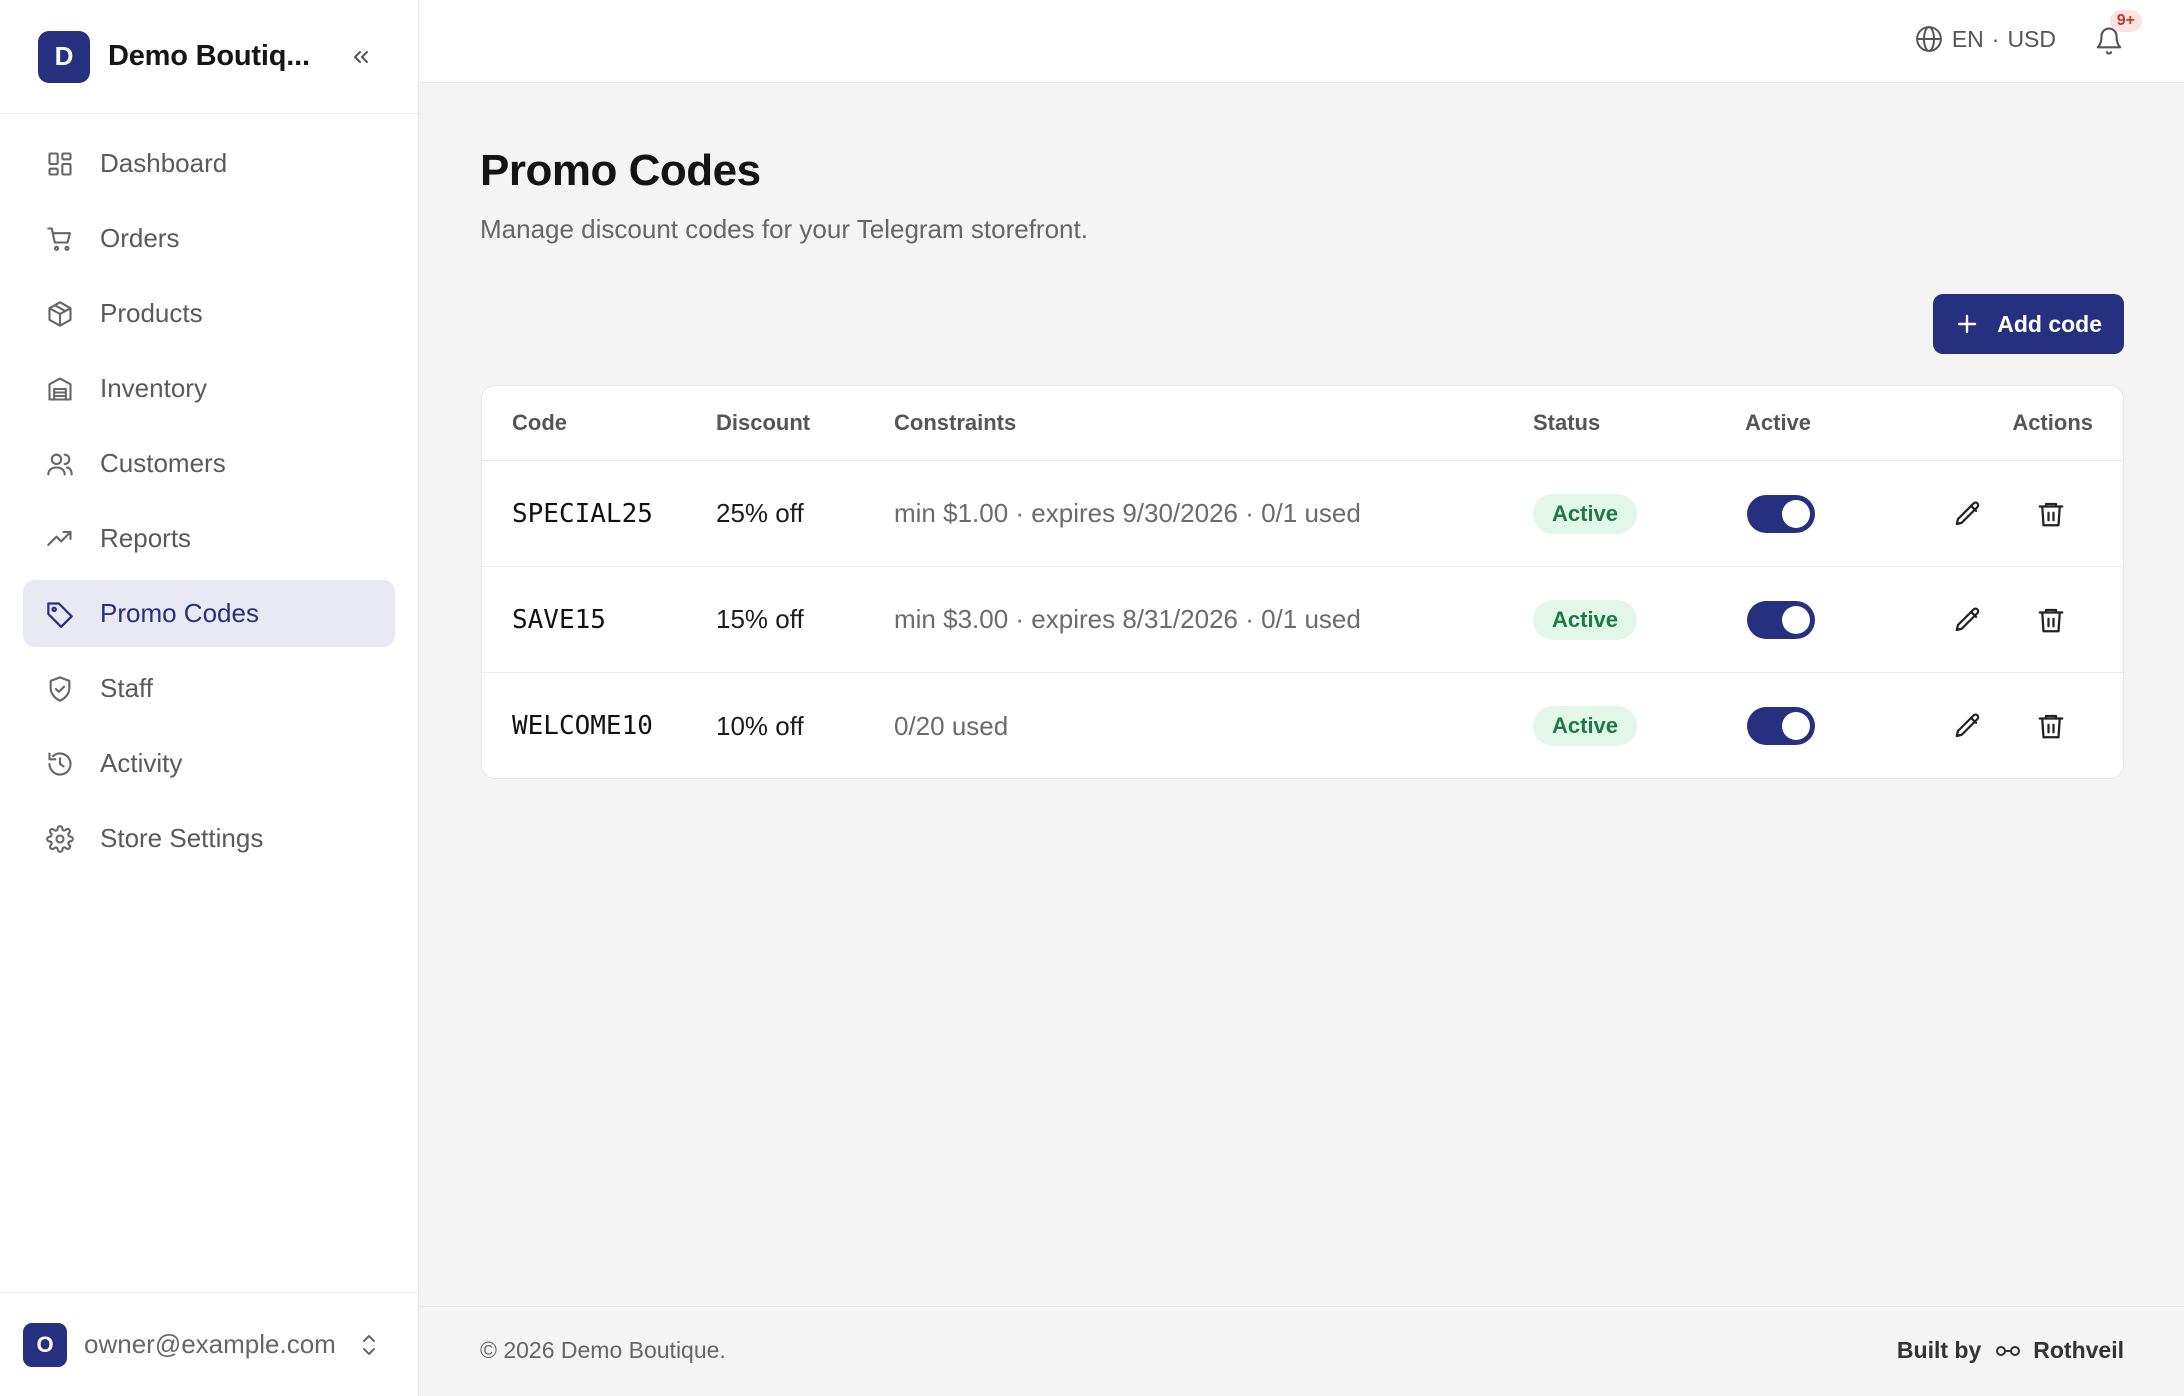 This screenshot has height=1396, width=2184. I want to click on promo-code: SAVE15, so click(559, 619).